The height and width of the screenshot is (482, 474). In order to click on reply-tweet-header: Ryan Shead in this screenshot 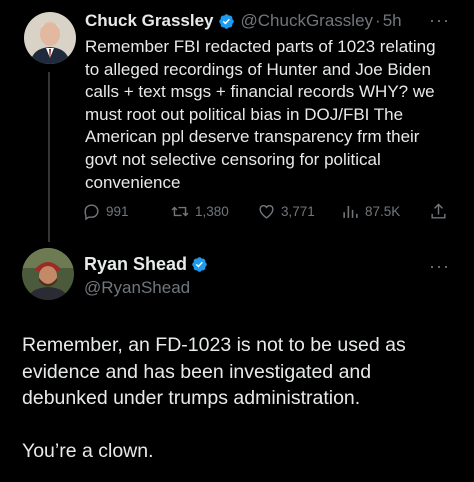, I will do `click(146, 264)`.